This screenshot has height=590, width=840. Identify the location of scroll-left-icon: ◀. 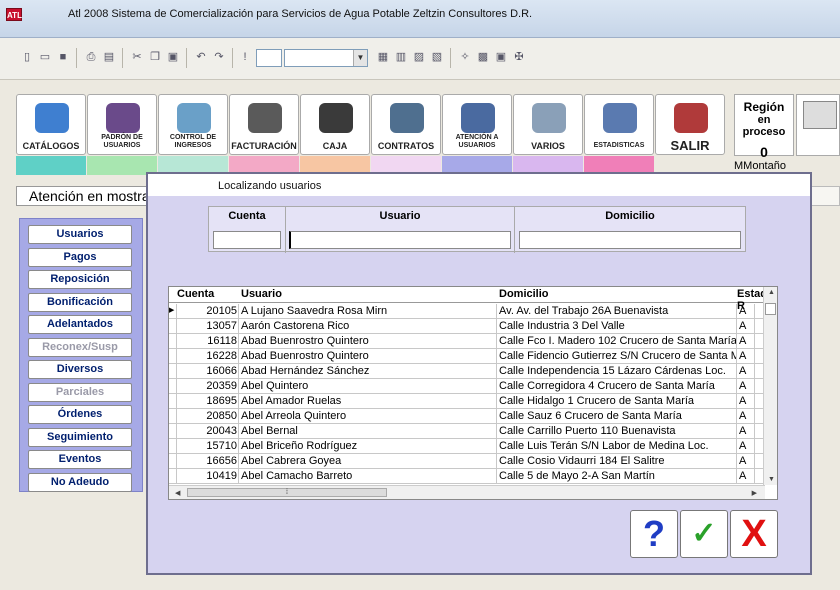
(177, 493).